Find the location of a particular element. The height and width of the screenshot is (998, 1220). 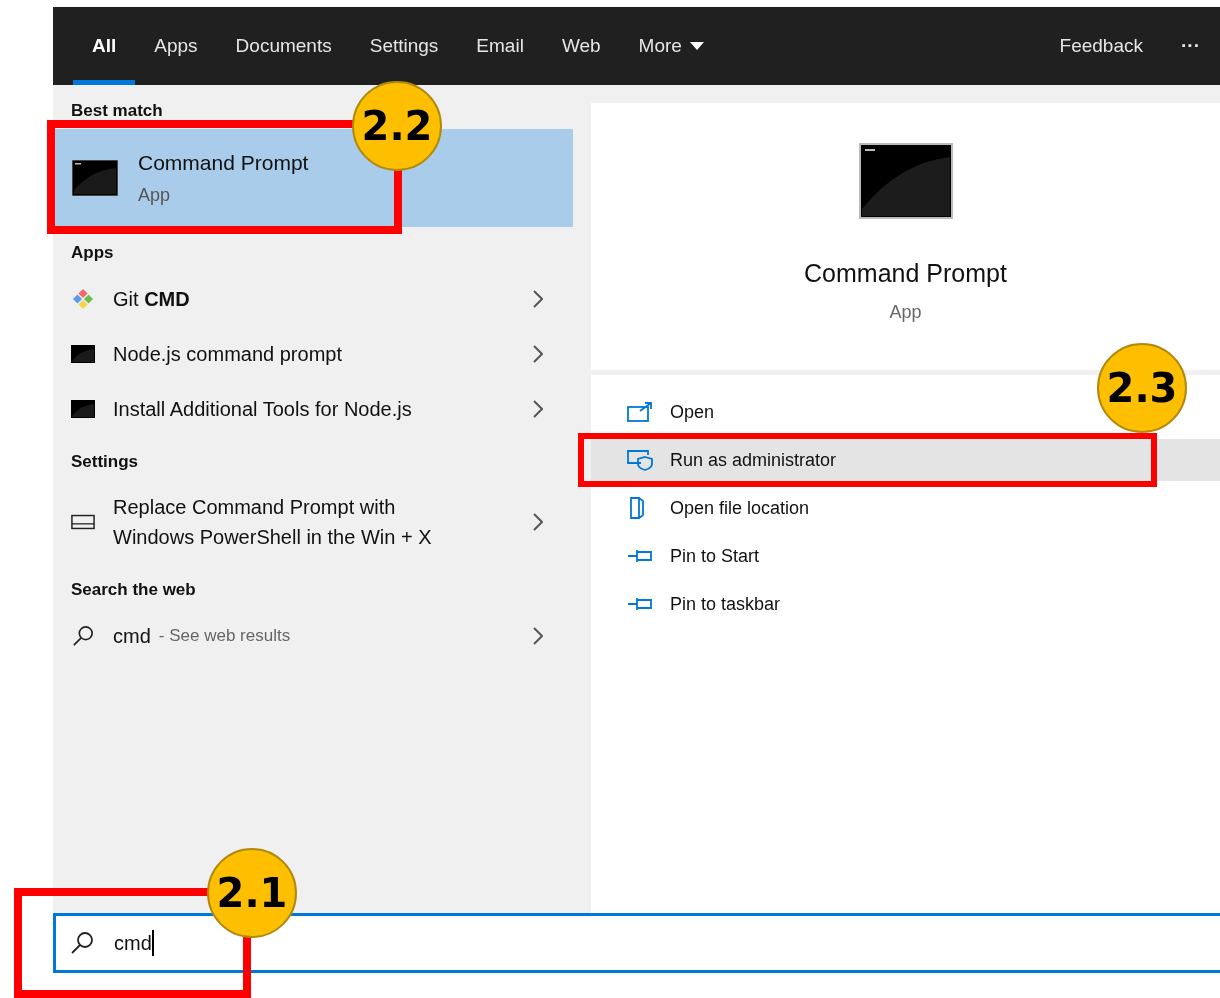

more-options-button: ··· is located at coordinates (1190, 46).